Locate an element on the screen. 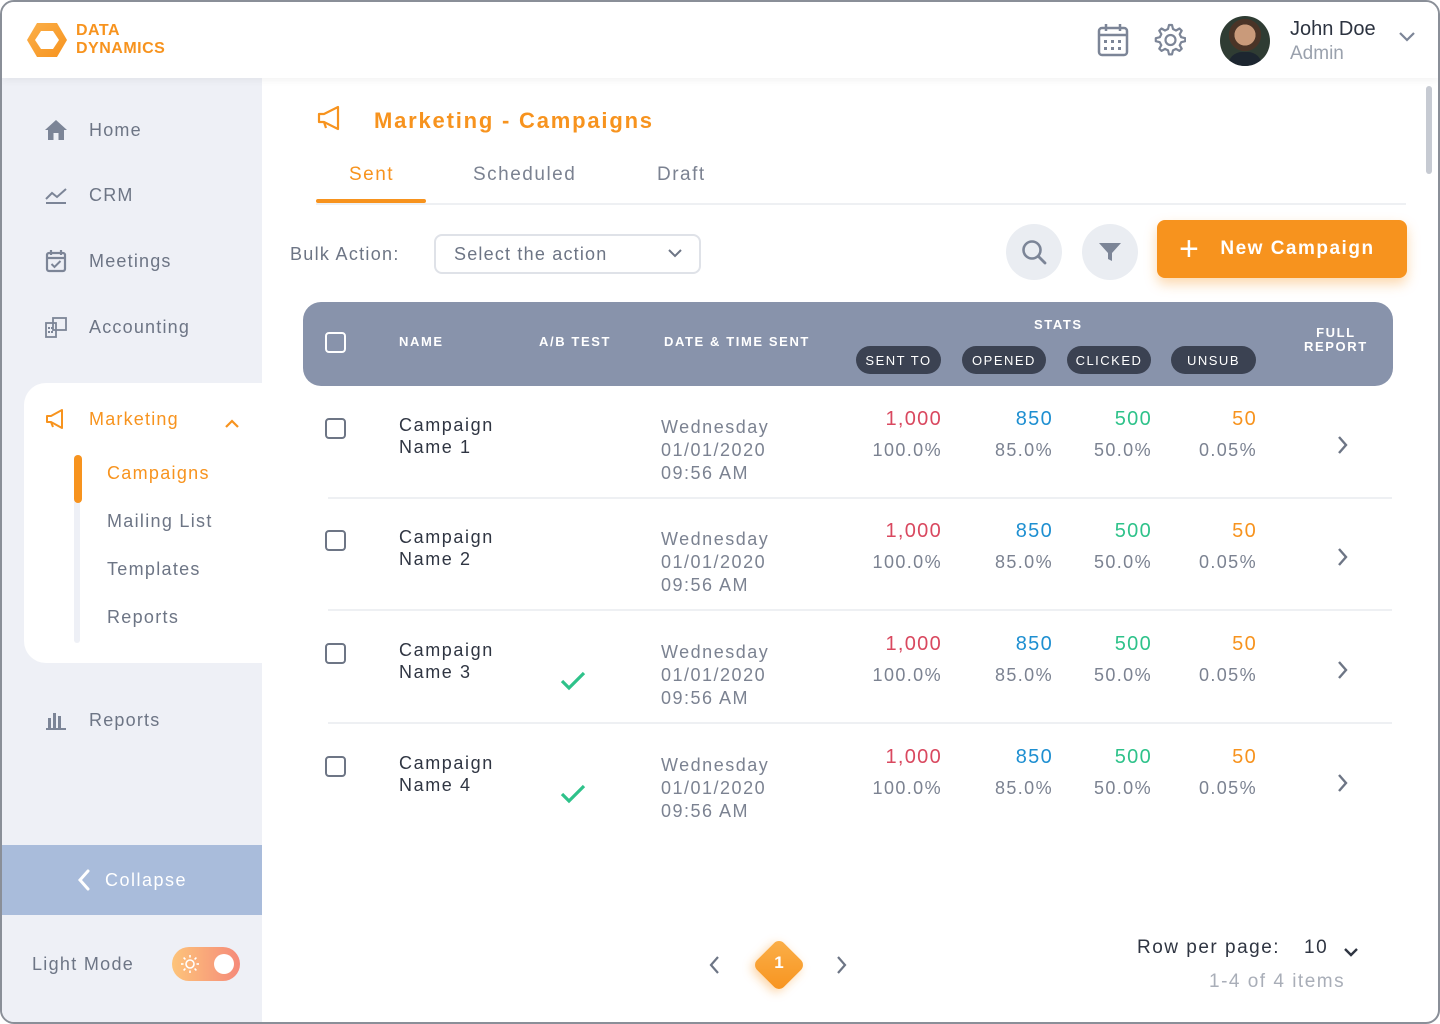 The width and height of the screenshot is (1440, 1024). sidebar-subitem-templates: Templates is located at coordinates (154, 569).